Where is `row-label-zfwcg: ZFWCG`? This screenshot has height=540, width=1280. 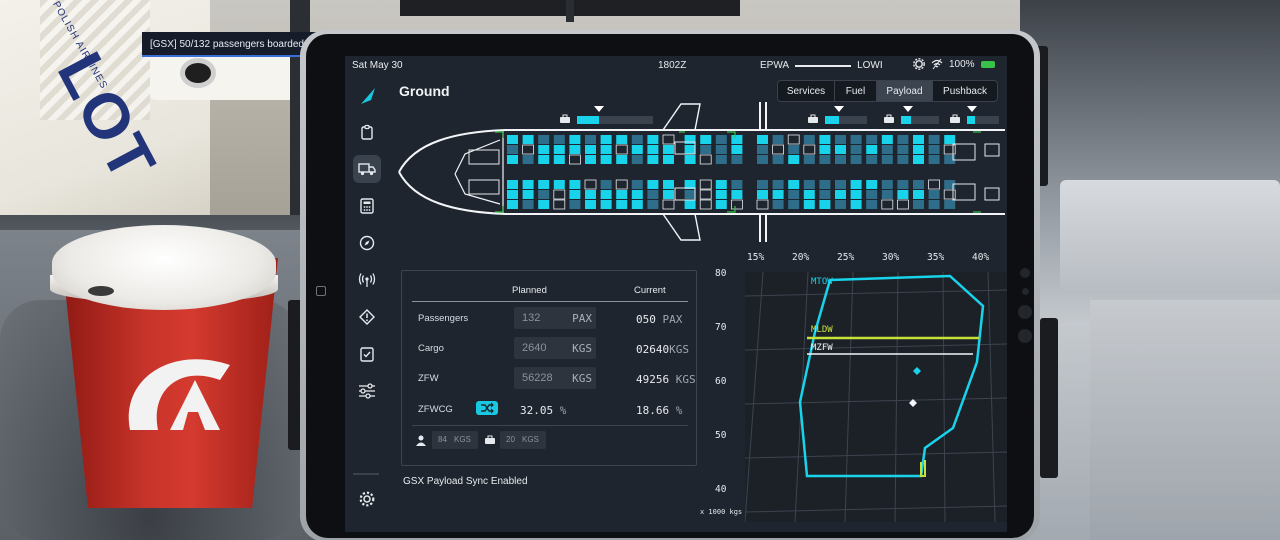 row-label-zfwcg: ZFWCG is located at coordinates (435, 409).